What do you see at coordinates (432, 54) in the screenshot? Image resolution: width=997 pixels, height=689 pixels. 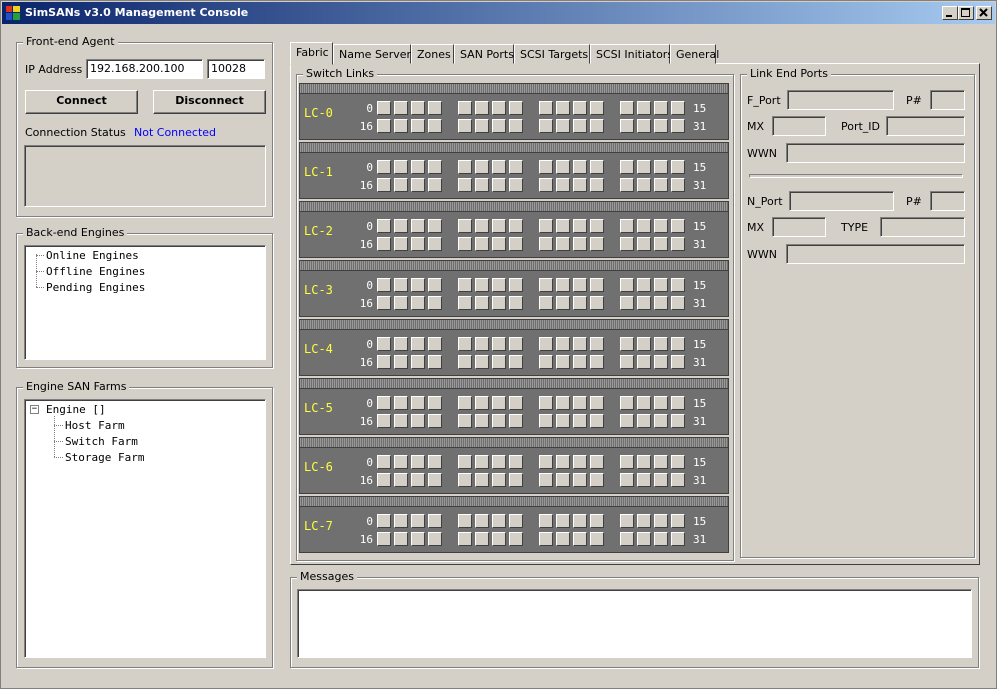 I see `tab-zones: Zones` at bounding box center [432, 54].